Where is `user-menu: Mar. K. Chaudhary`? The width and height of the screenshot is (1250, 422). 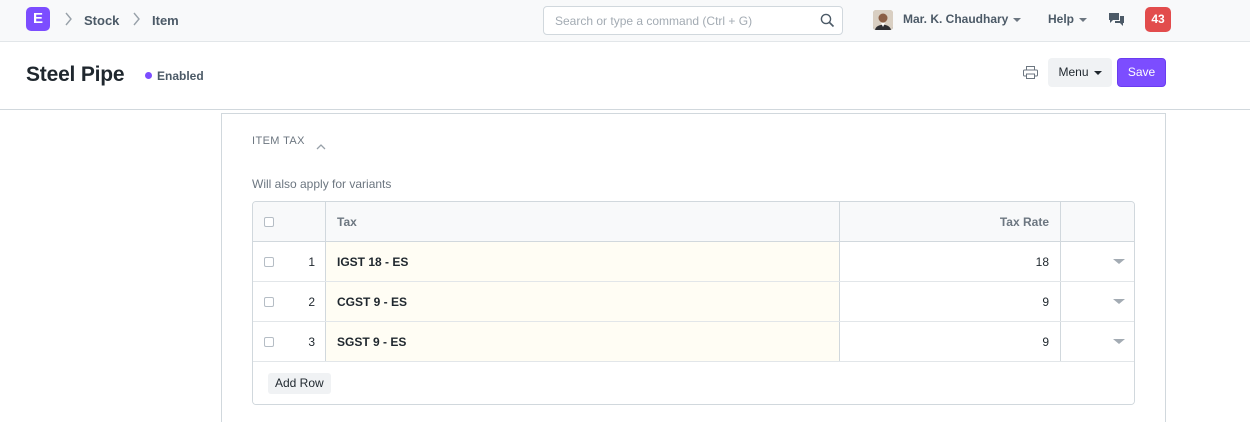 user-menu: Mar. K. Chaudhary is located at coordinates (962, 19).